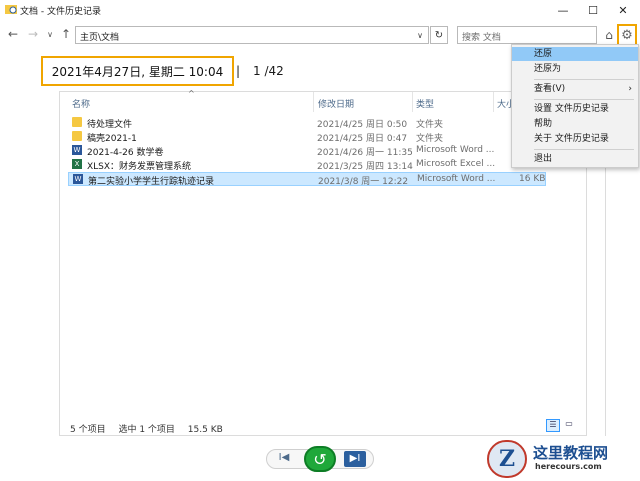 The image size is (640, 481). Describe the element at coordinates (33, 34) in the screenshot. I see `forward-arrow-icon: →` at that location.